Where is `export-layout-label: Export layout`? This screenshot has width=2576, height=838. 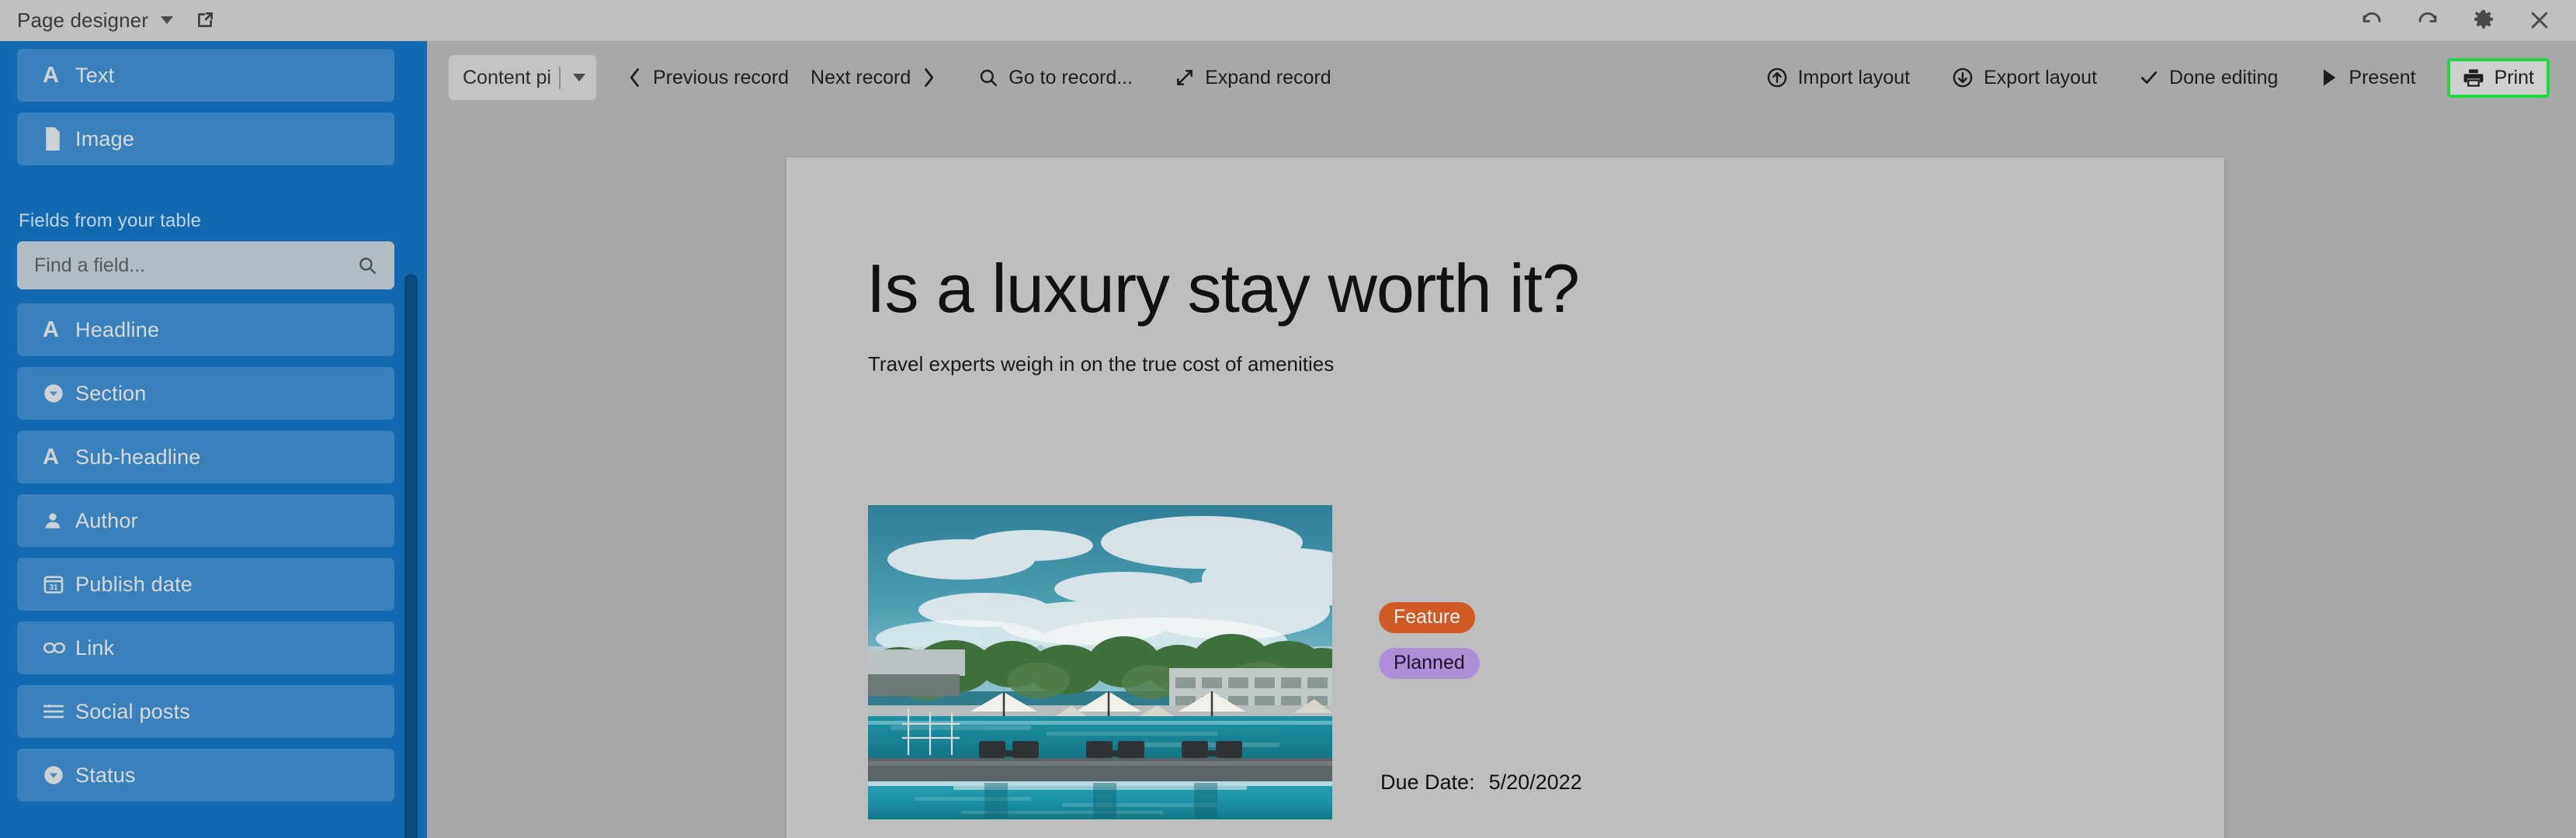
export-layout-label: Export layout is located at coordinates (2041, 77).